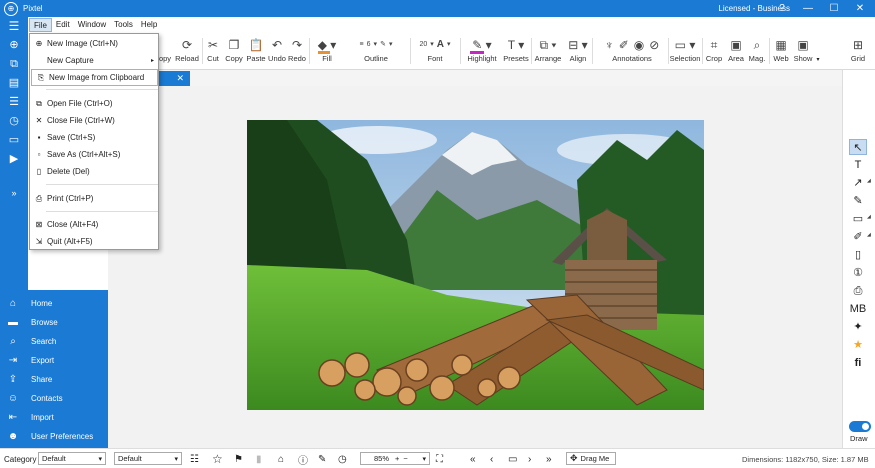 This screenshot has width=875, height=468. Describe the element at coordinates (303, 459) in the screenshot. I see `info-icon: ⓘ` at that location.